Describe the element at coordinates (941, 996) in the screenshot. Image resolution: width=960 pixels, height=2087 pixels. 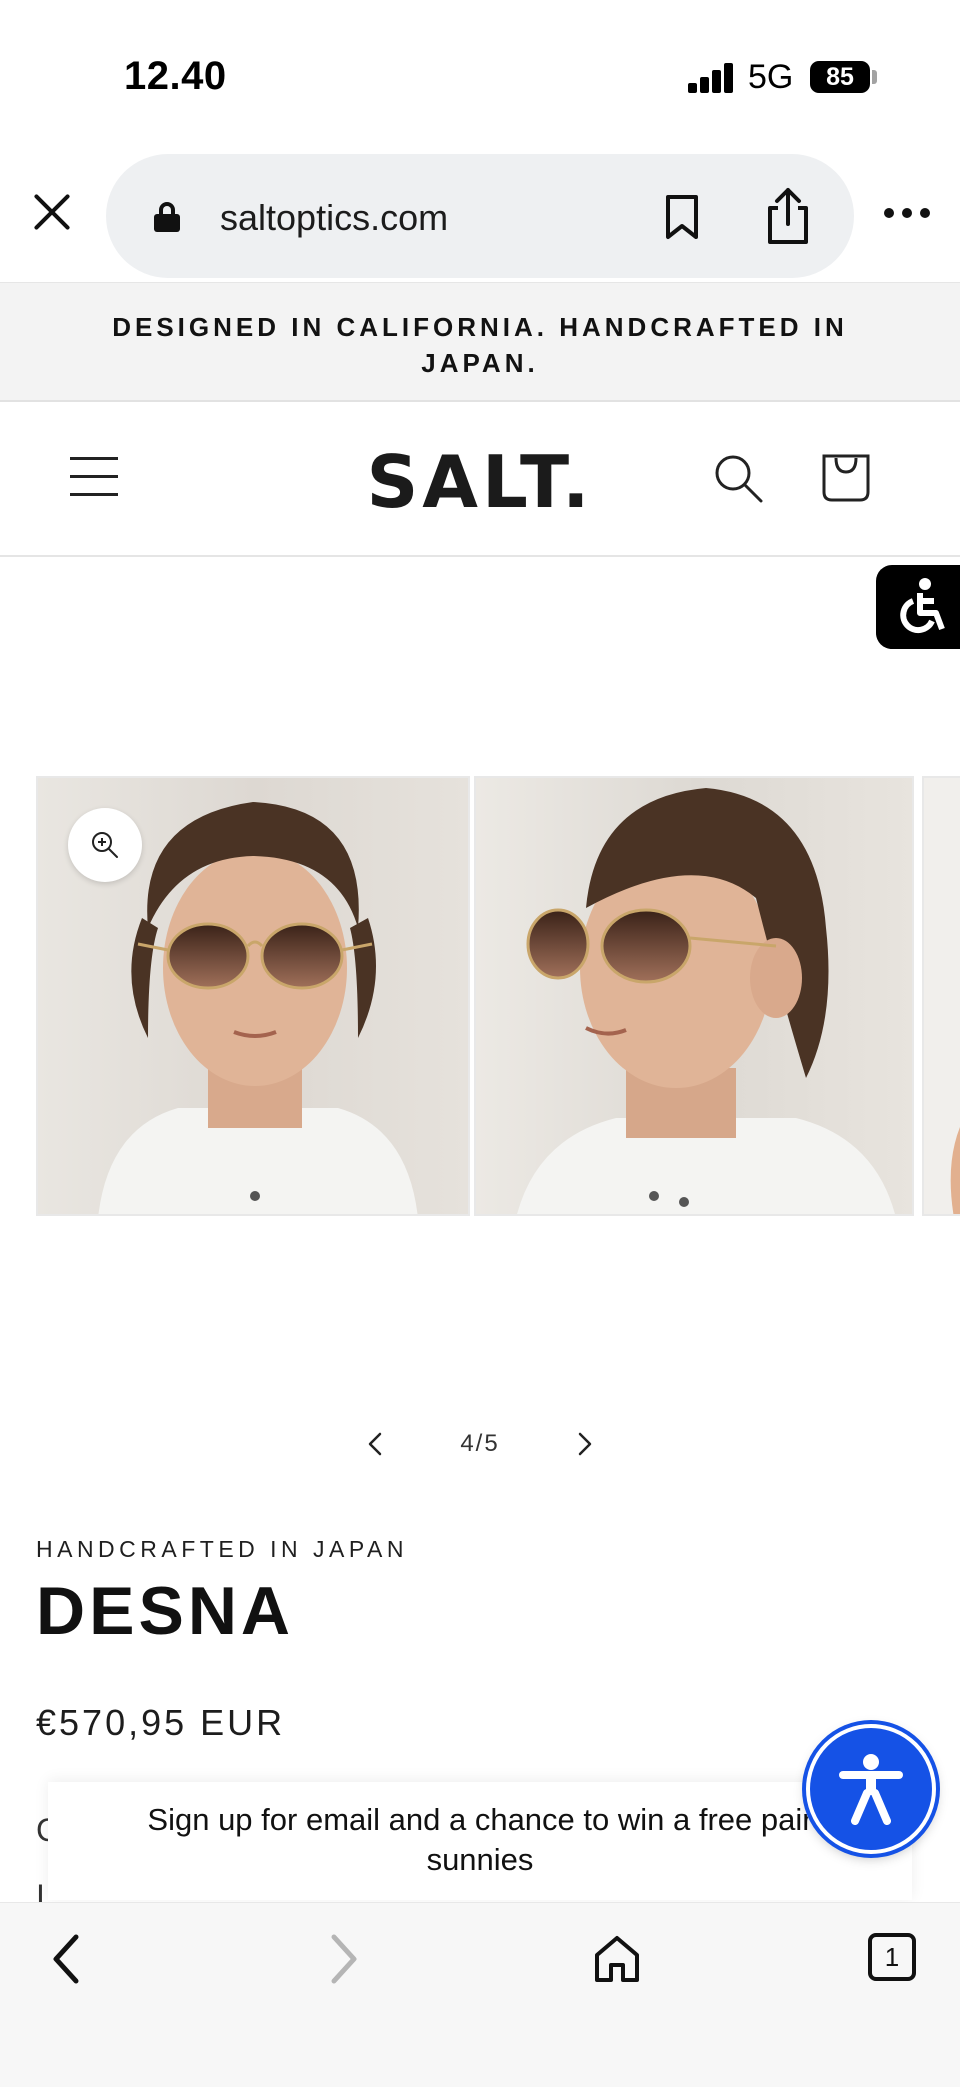
I see `product-image-peek` at that location.